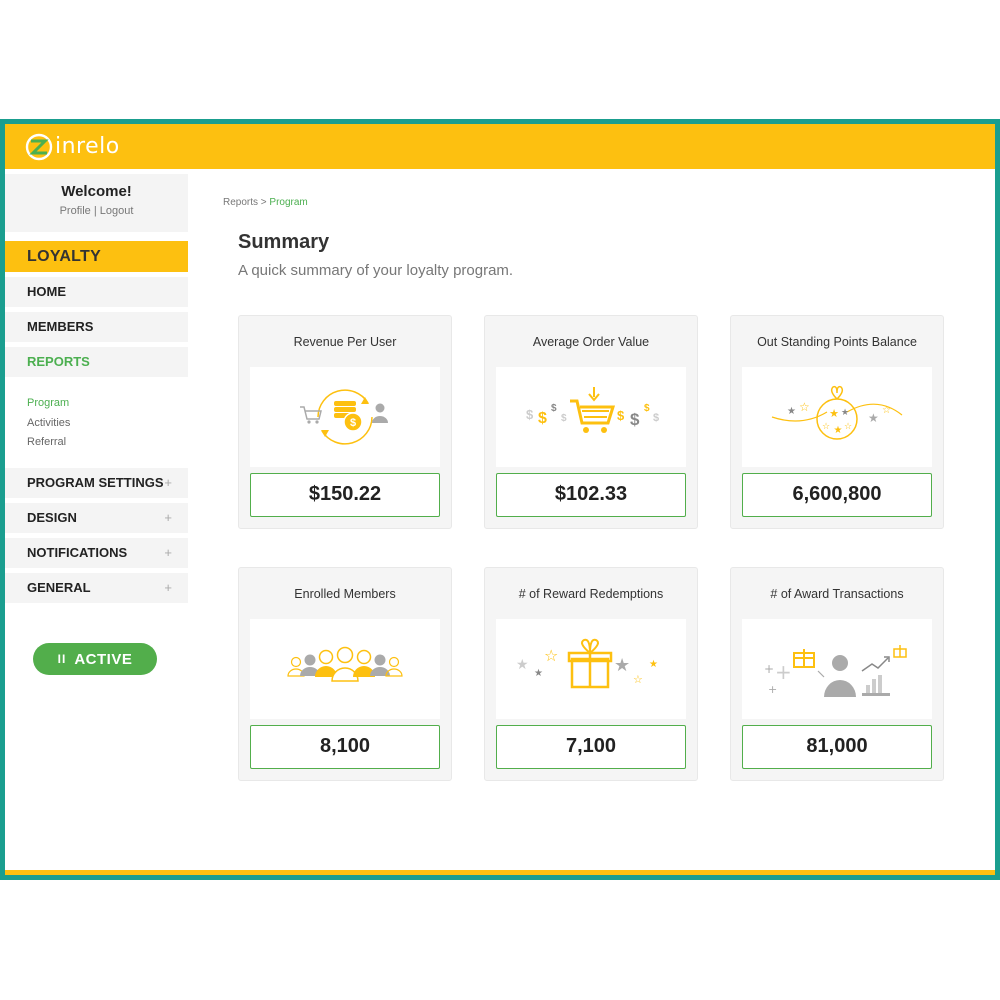 This screenshot has height=1000, width=1000. What do you see at coordinates (345, 594) in the screenshot?
I see `stat-card-label: Enrolled Members` at bounding box center [345, 594].